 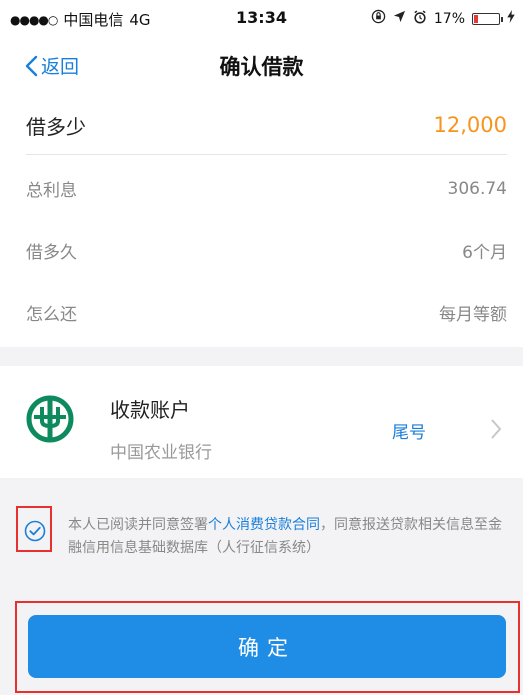 What do you see at coordinates (51, 315) in the screenshot?
I see `repayment-label: 怎么还` at bounding box center [51, 315].